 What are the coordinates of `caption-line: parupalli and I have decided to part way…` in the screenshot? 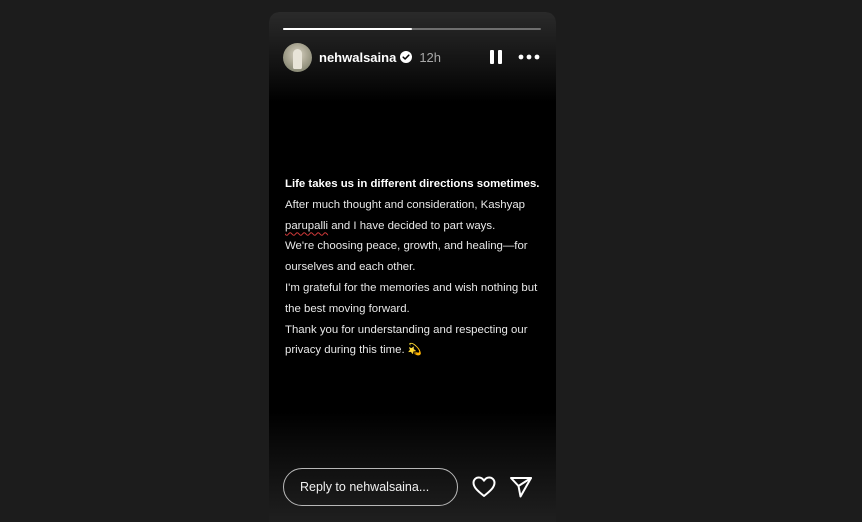 It's located at (419, 226).